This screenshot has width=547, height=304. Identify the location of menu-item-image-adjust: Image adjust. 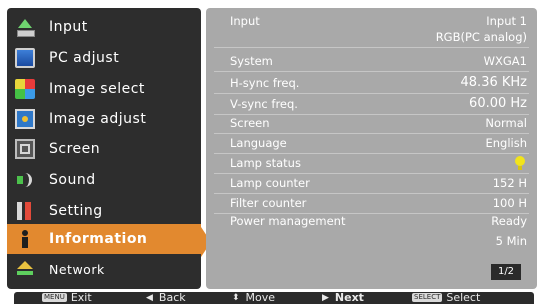
(104, 119).